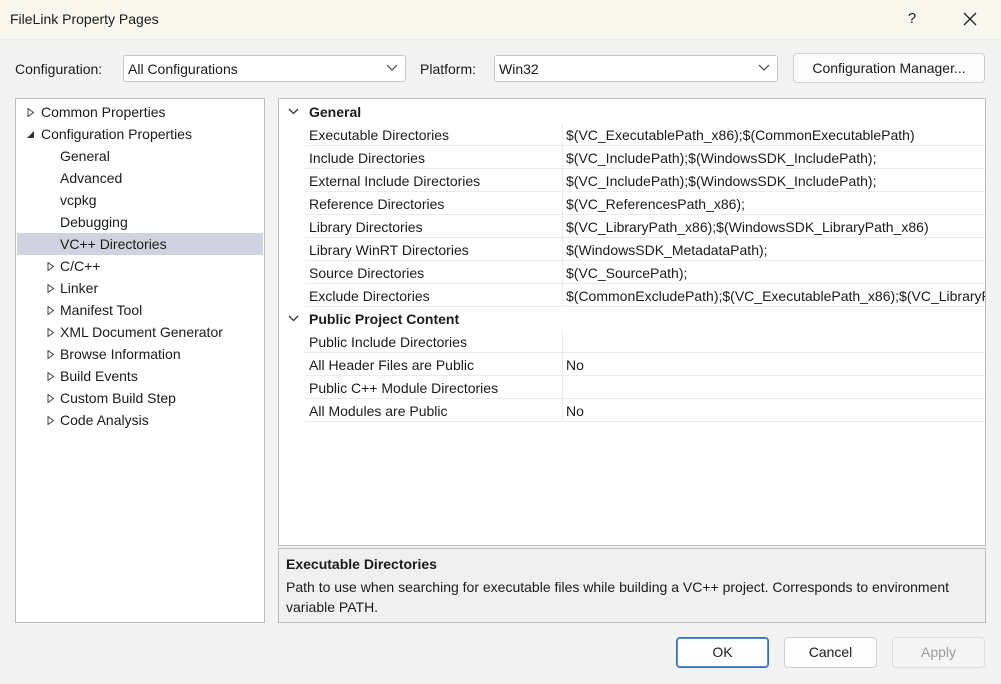 This screenshot has width=1001, height=684. Describe the element at coordinates (667, 250) in the screenshot. I see `property-value: $(WindowsSDK_MetadataPath);` at that location.